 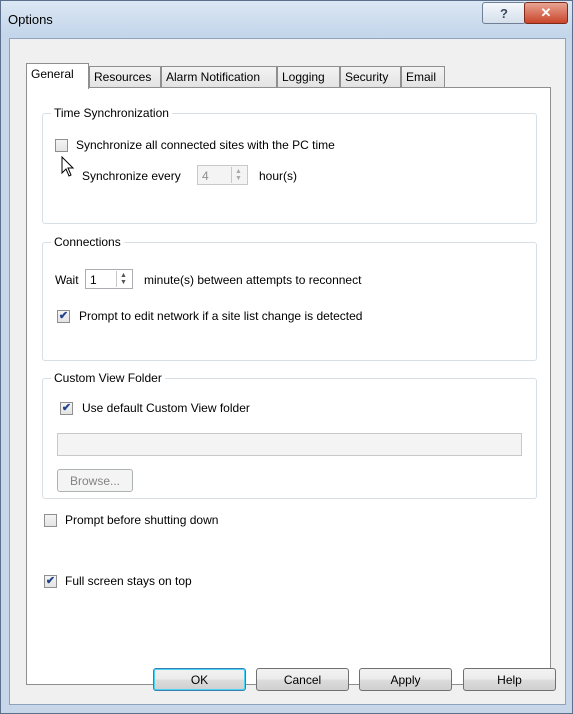 What do you see at coordinates (219, 76) in the screenshot?
I see `tab-alarm-notification: Alarm Notification` at bounding box center [219, 76].